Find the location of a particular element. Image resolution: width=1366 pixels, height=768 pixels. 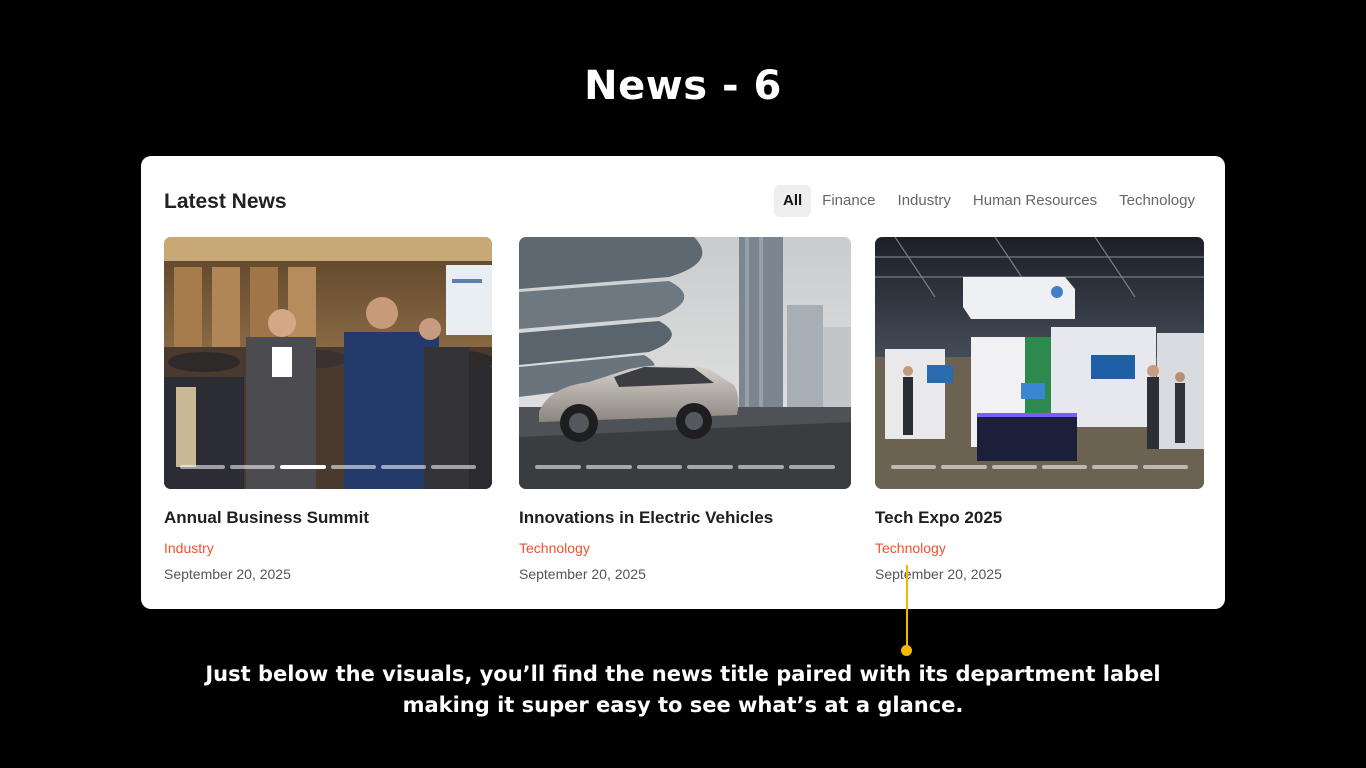

expo-hall-photo is located at coordinates (1039, 363).